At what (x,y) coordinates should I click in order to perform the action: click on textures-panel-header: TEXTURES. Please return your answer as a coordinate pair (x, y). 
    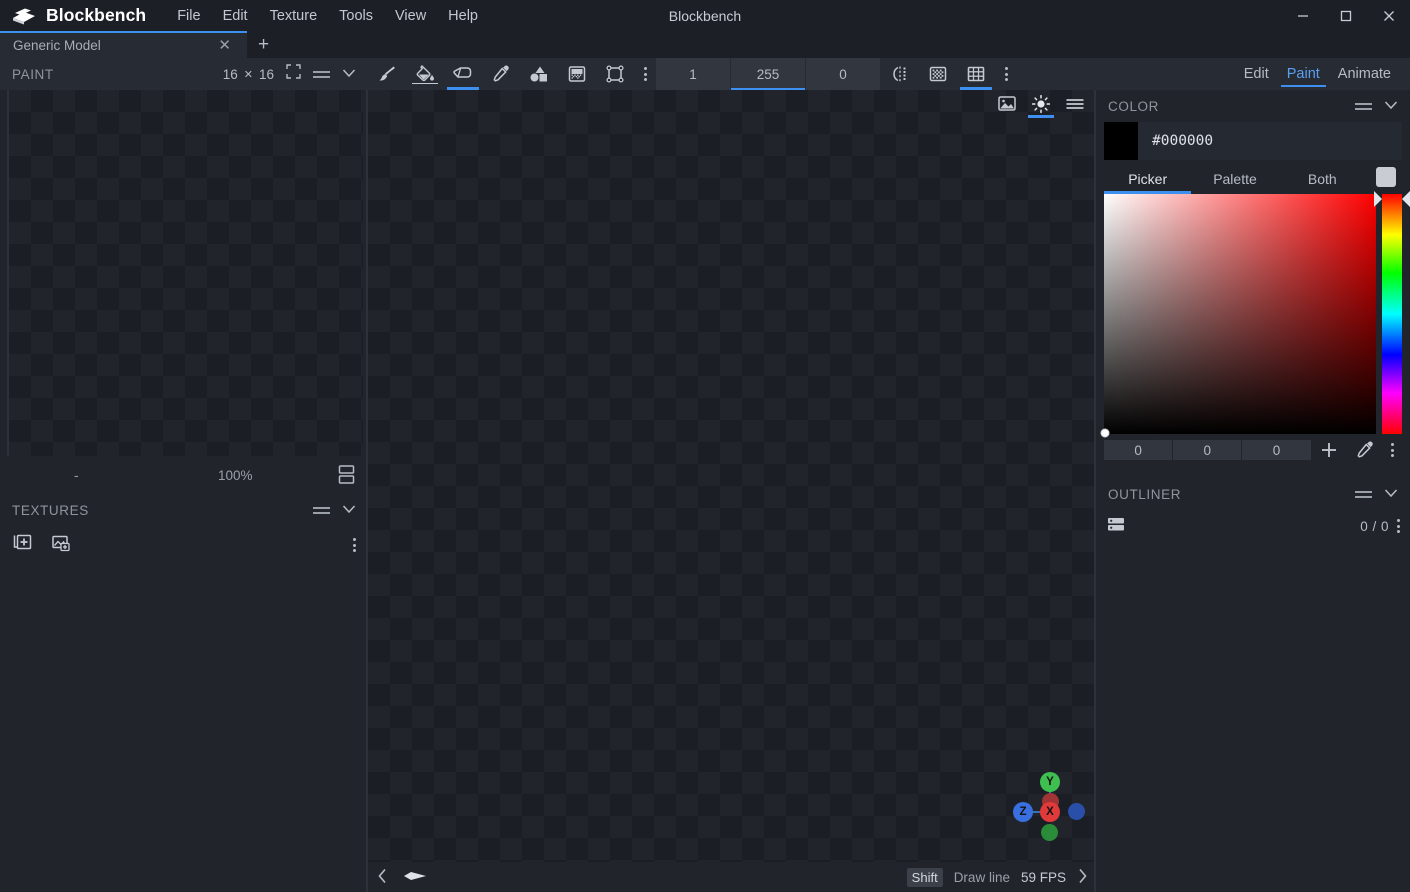
    Looking at the image, I should click on (184, 510).